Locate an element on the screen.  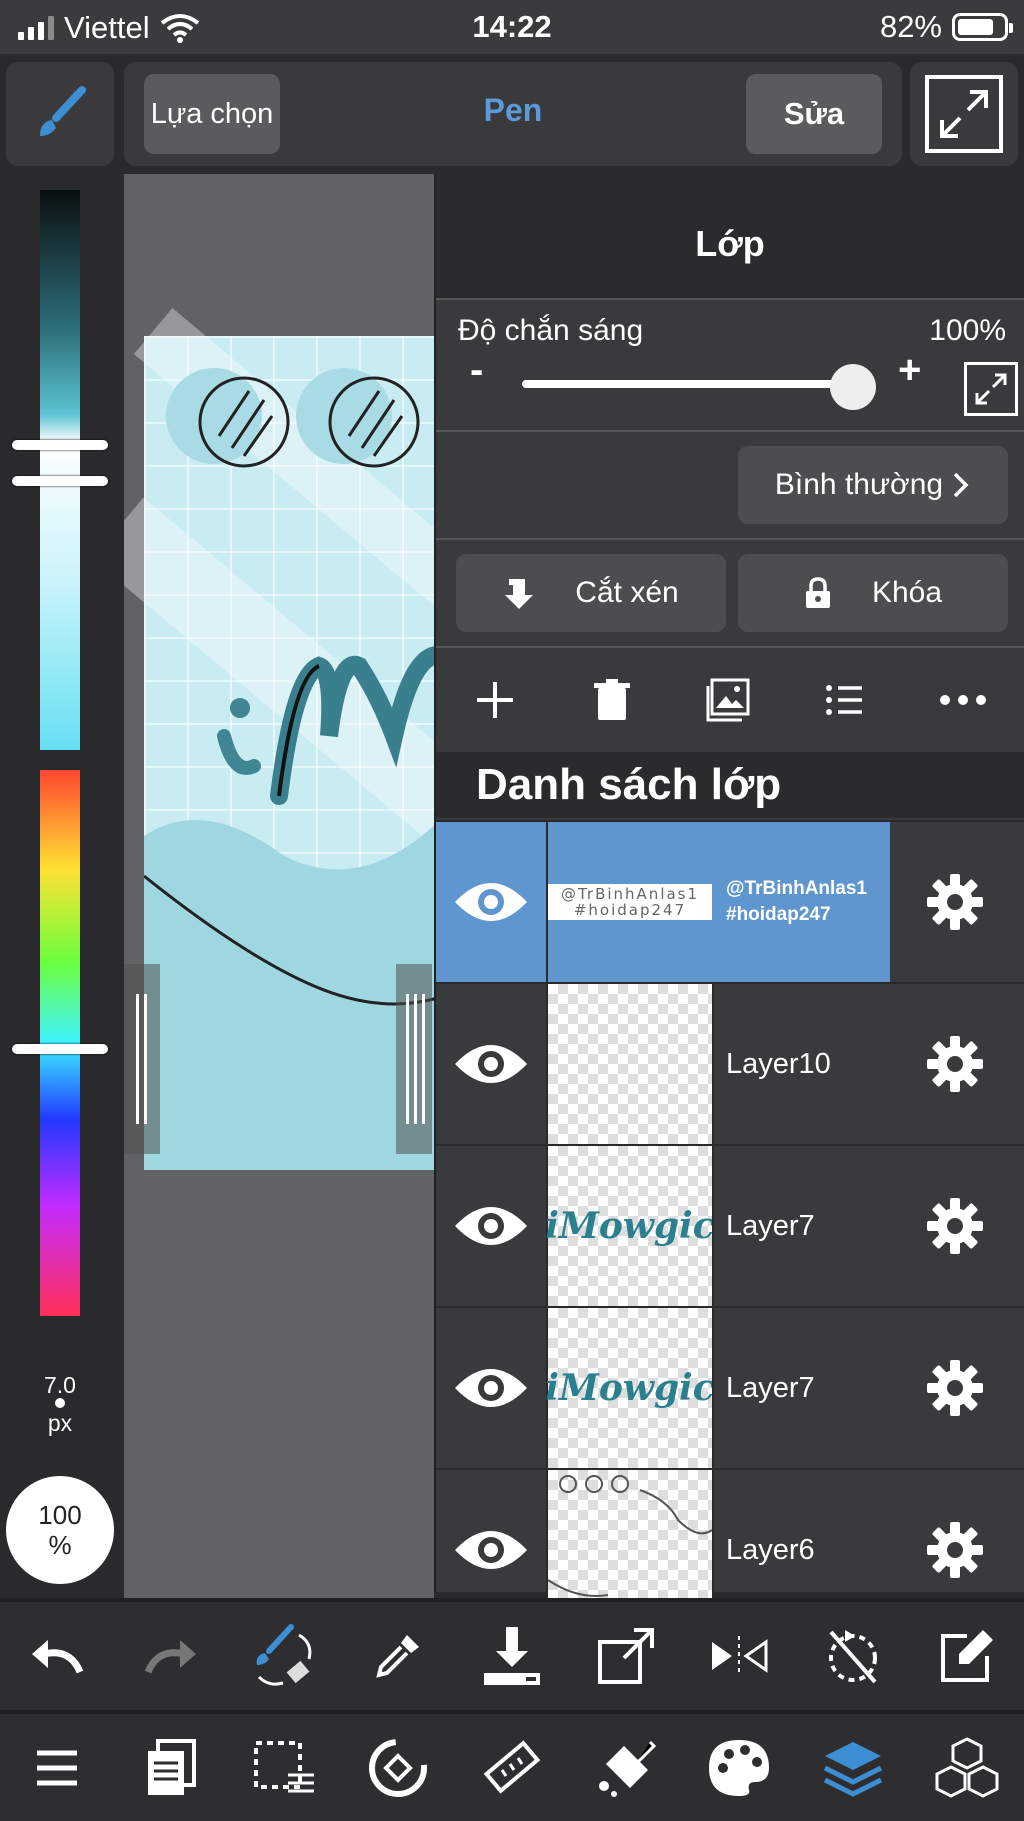
rotate-reset-icon is located at coordinates (853, 1657).